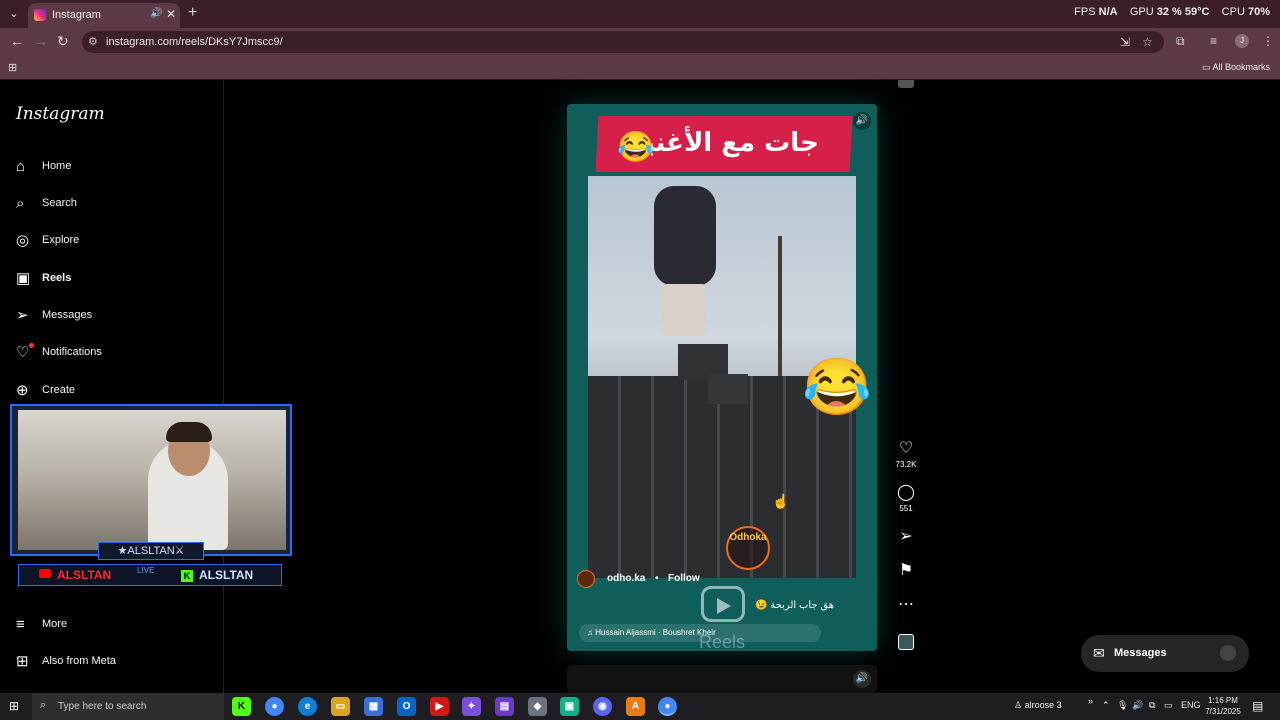  Describe the element at coordinates (67, 315) in the screenshot. I see `sidebar-item-label: Messages` at that location.